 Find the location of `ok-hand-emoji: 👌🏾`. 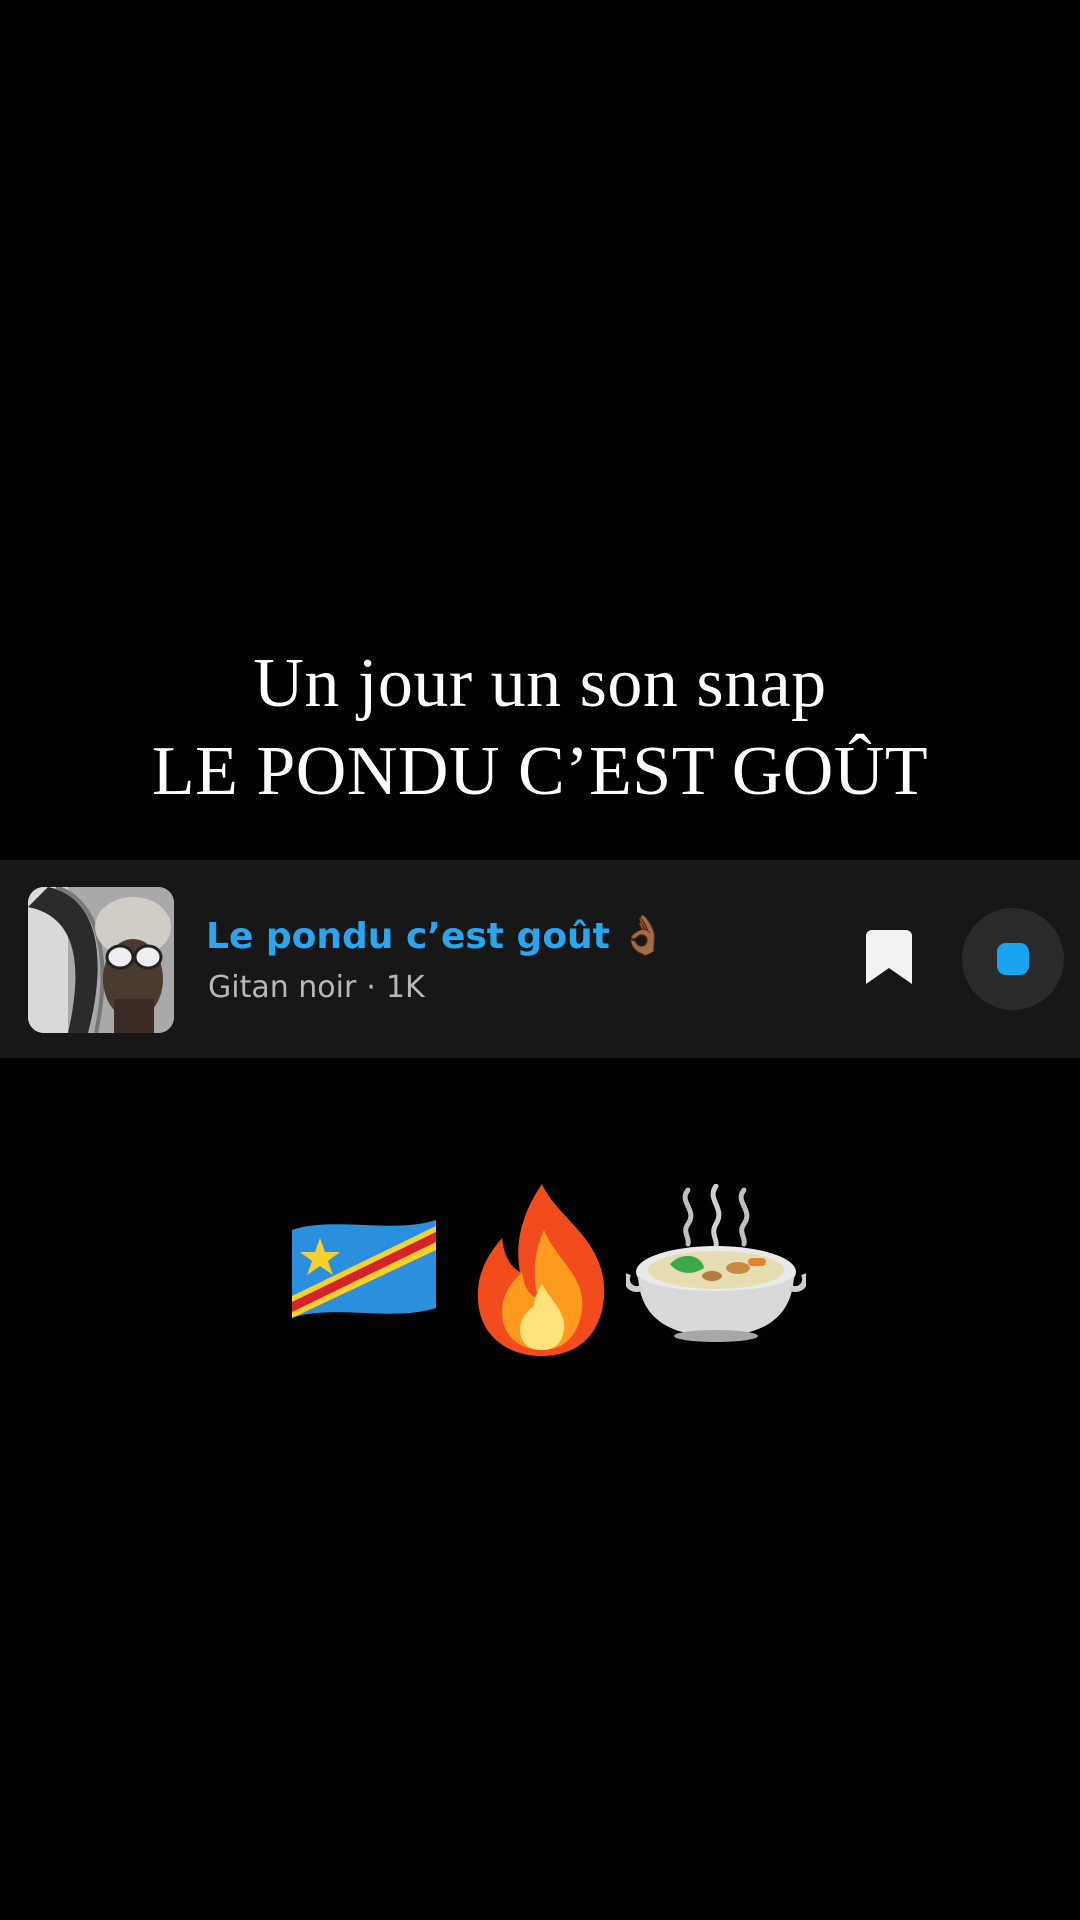

ok-hand-emoji: 👌🏾 is located at coordinates (643, 935).